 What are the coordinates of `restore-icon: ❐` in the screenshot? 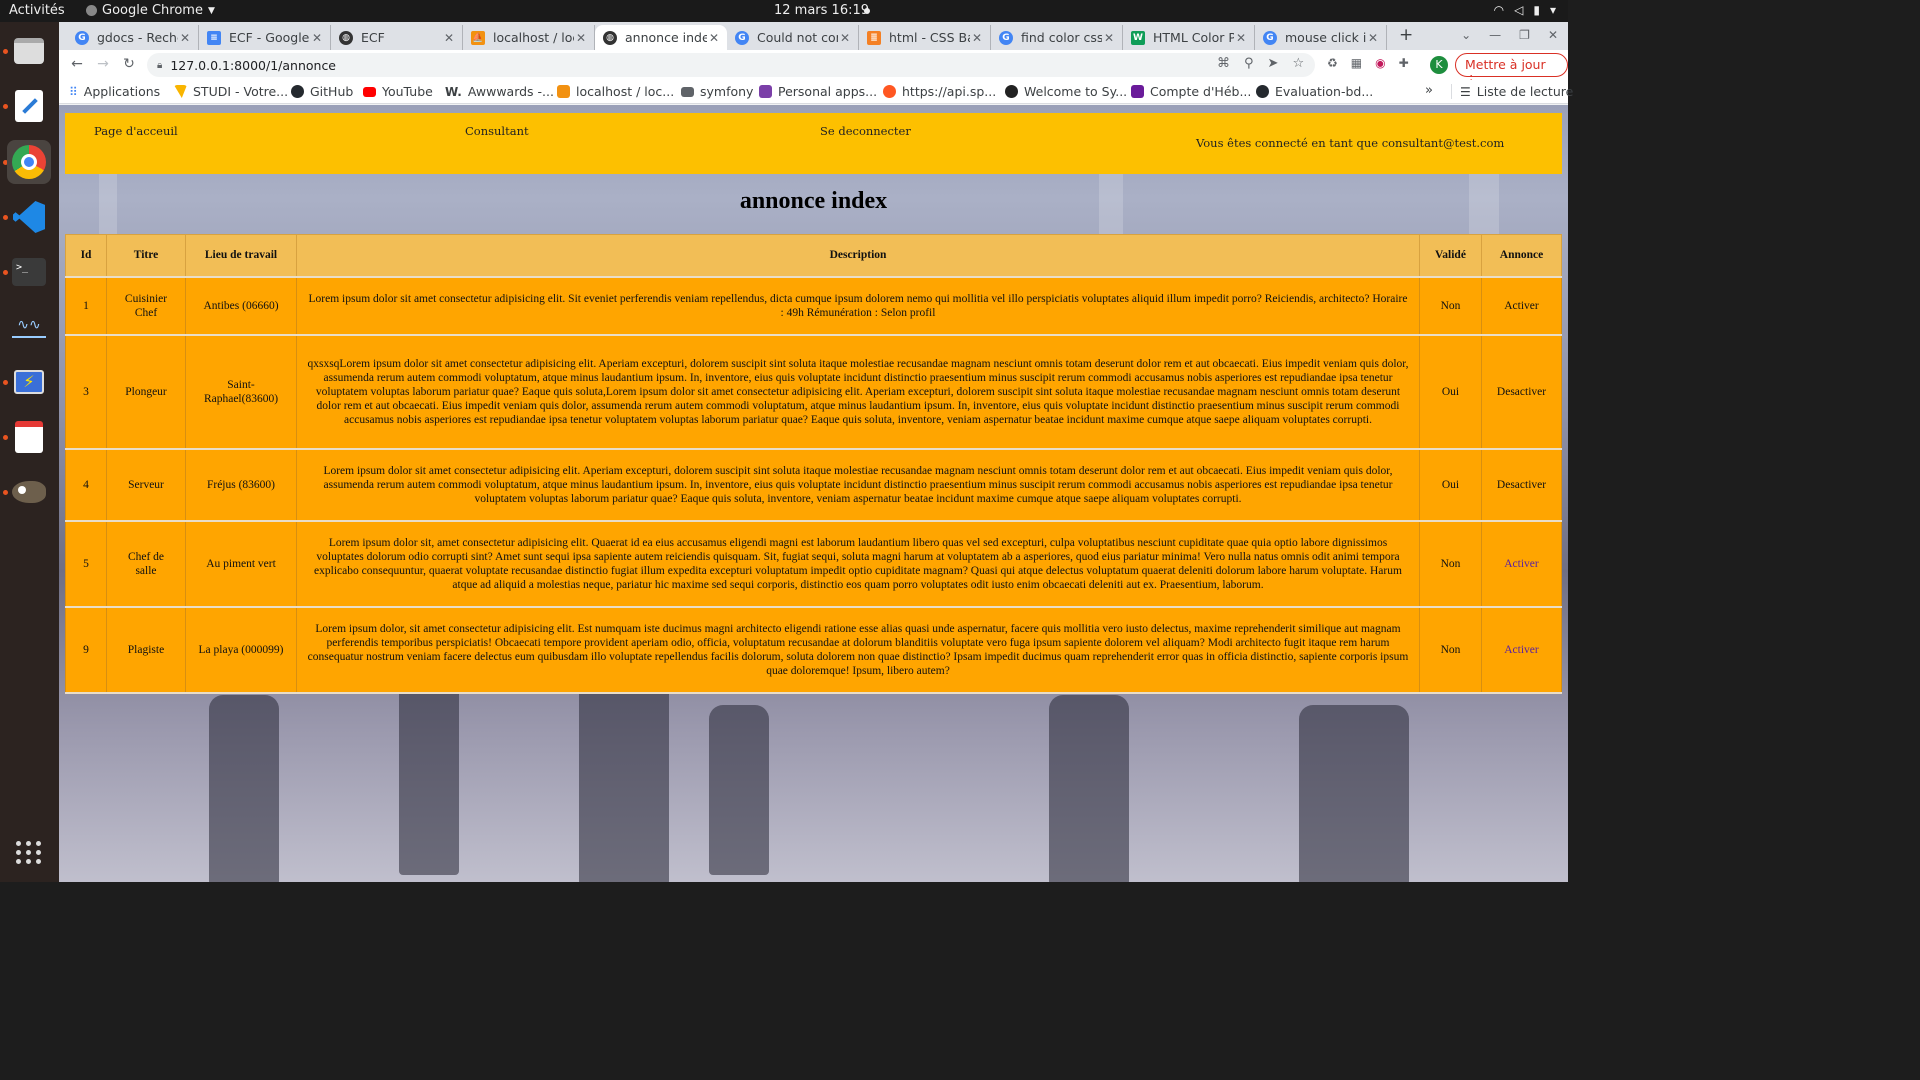 It's located at (1524, 35).